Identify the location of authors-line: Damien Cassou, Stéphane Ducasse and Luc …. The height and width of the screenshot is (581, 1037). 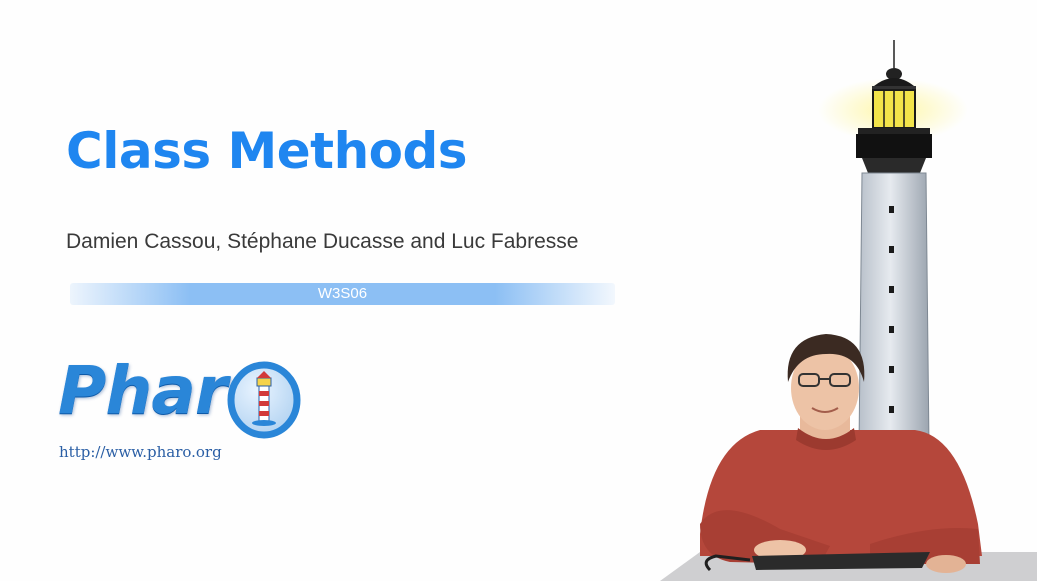
(322, 241).